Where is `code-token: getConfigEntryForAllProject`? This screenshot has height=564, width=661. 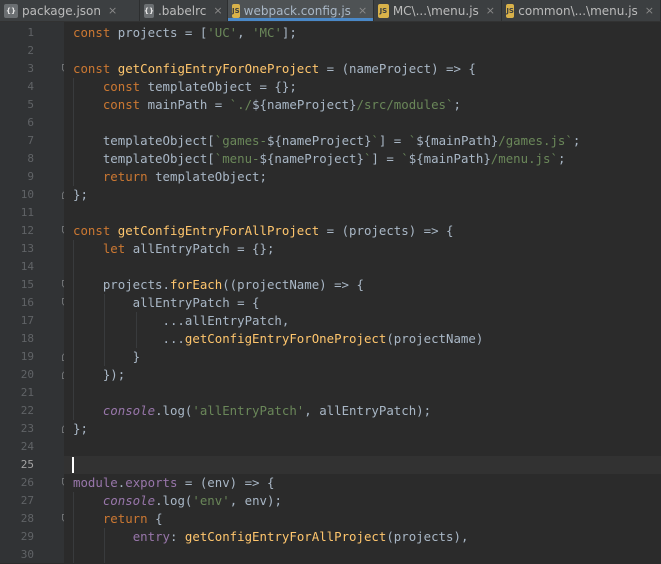
code-token: getConfigEntryForAllProject is located at coordinates (218, 230).